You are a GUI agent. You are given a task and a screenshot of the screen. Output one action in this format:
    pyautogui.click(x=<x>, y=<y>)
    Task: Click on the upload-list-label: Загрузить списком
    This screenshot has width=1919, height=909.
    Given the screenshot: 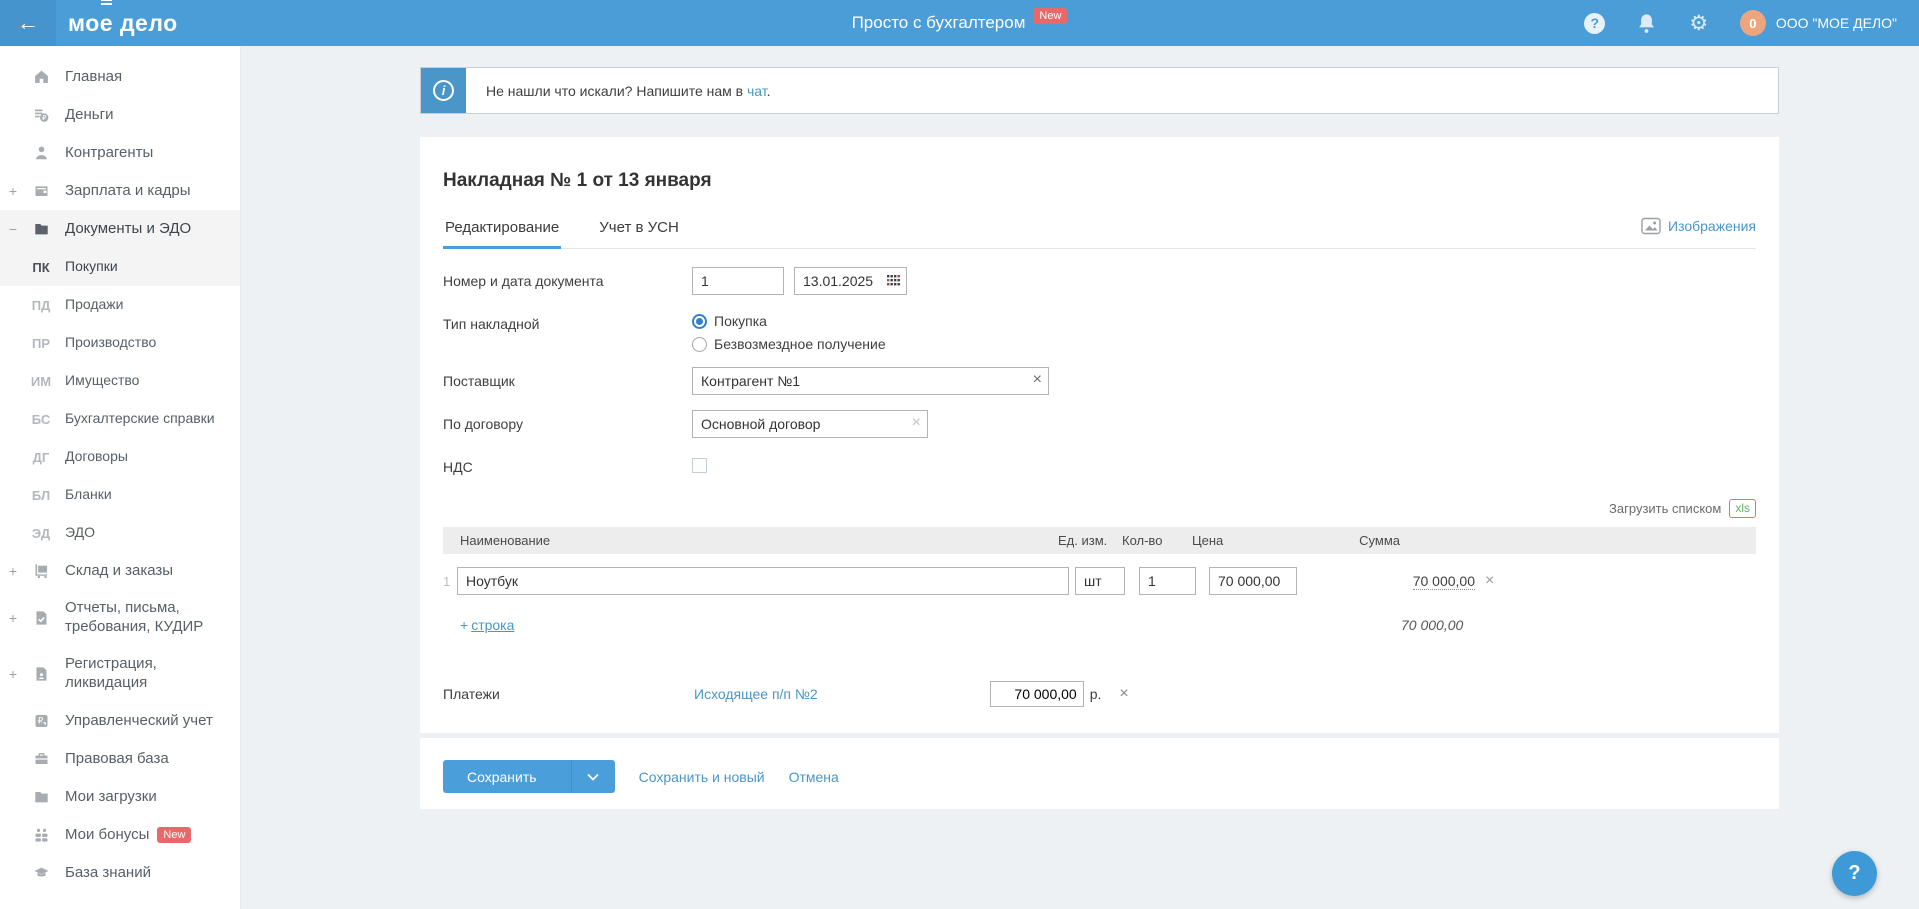 What is the action you would take?
    pyautogui.click(x=1665, y=508)
    